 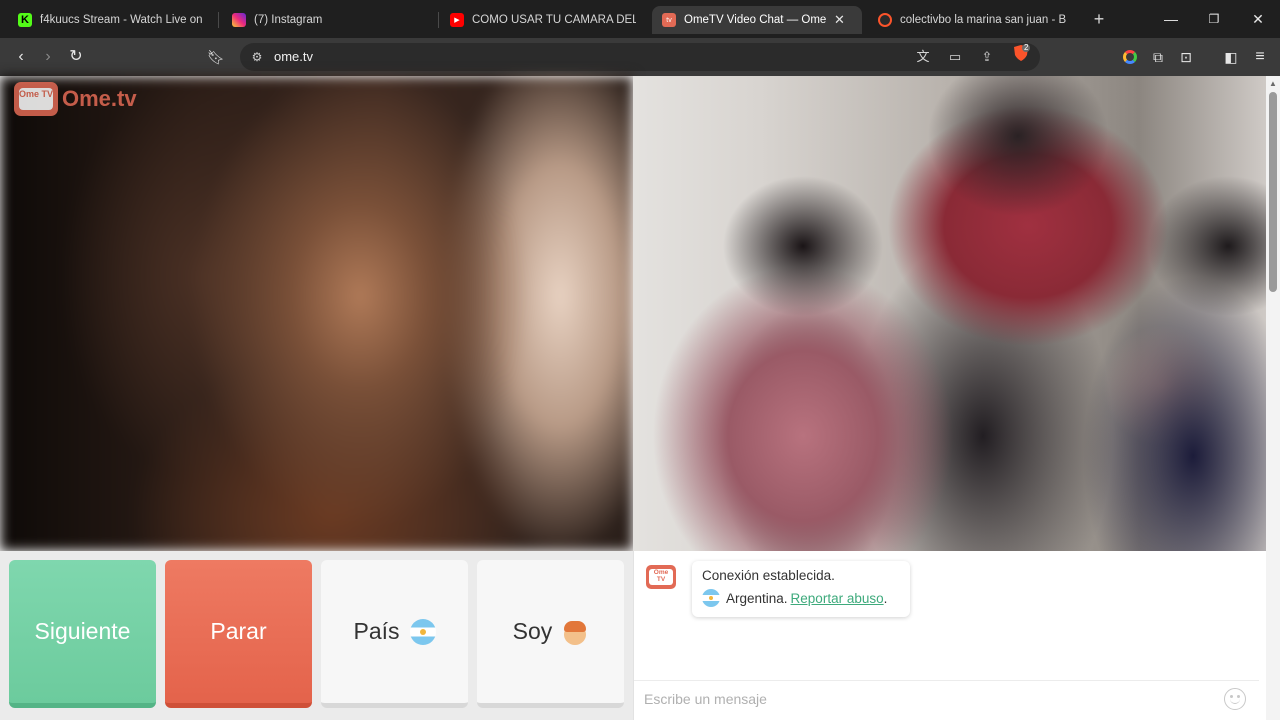 What do you see at coordinates (1258, 19) in the screenshot?
I see `close-window-icon: ✕` at bounding box center [1258, 19].